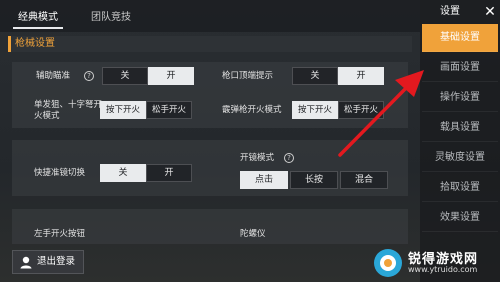 The image size is (500, 282). I want to click on muzzle-hint-on-button: 开, so click(361, 76).